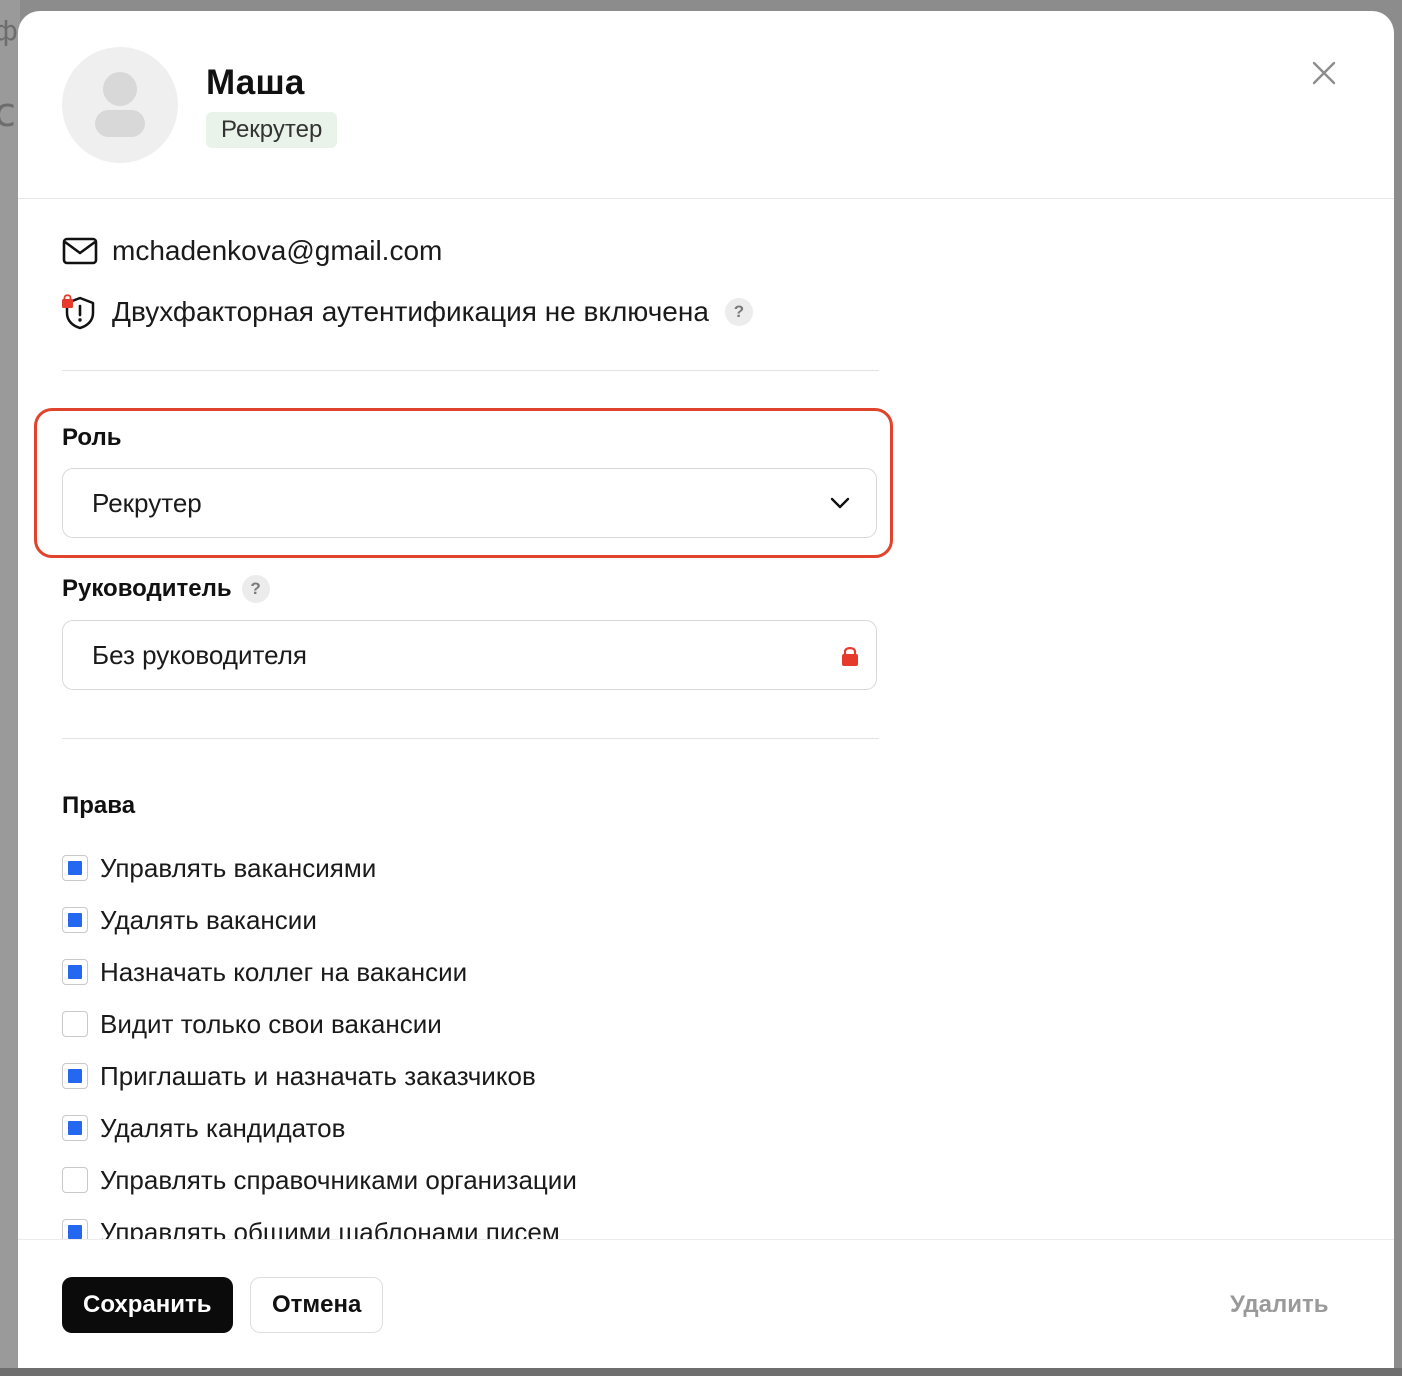  I want to click on permission-item: Приглашать и назначать заказчиков, so click(319, 1076).